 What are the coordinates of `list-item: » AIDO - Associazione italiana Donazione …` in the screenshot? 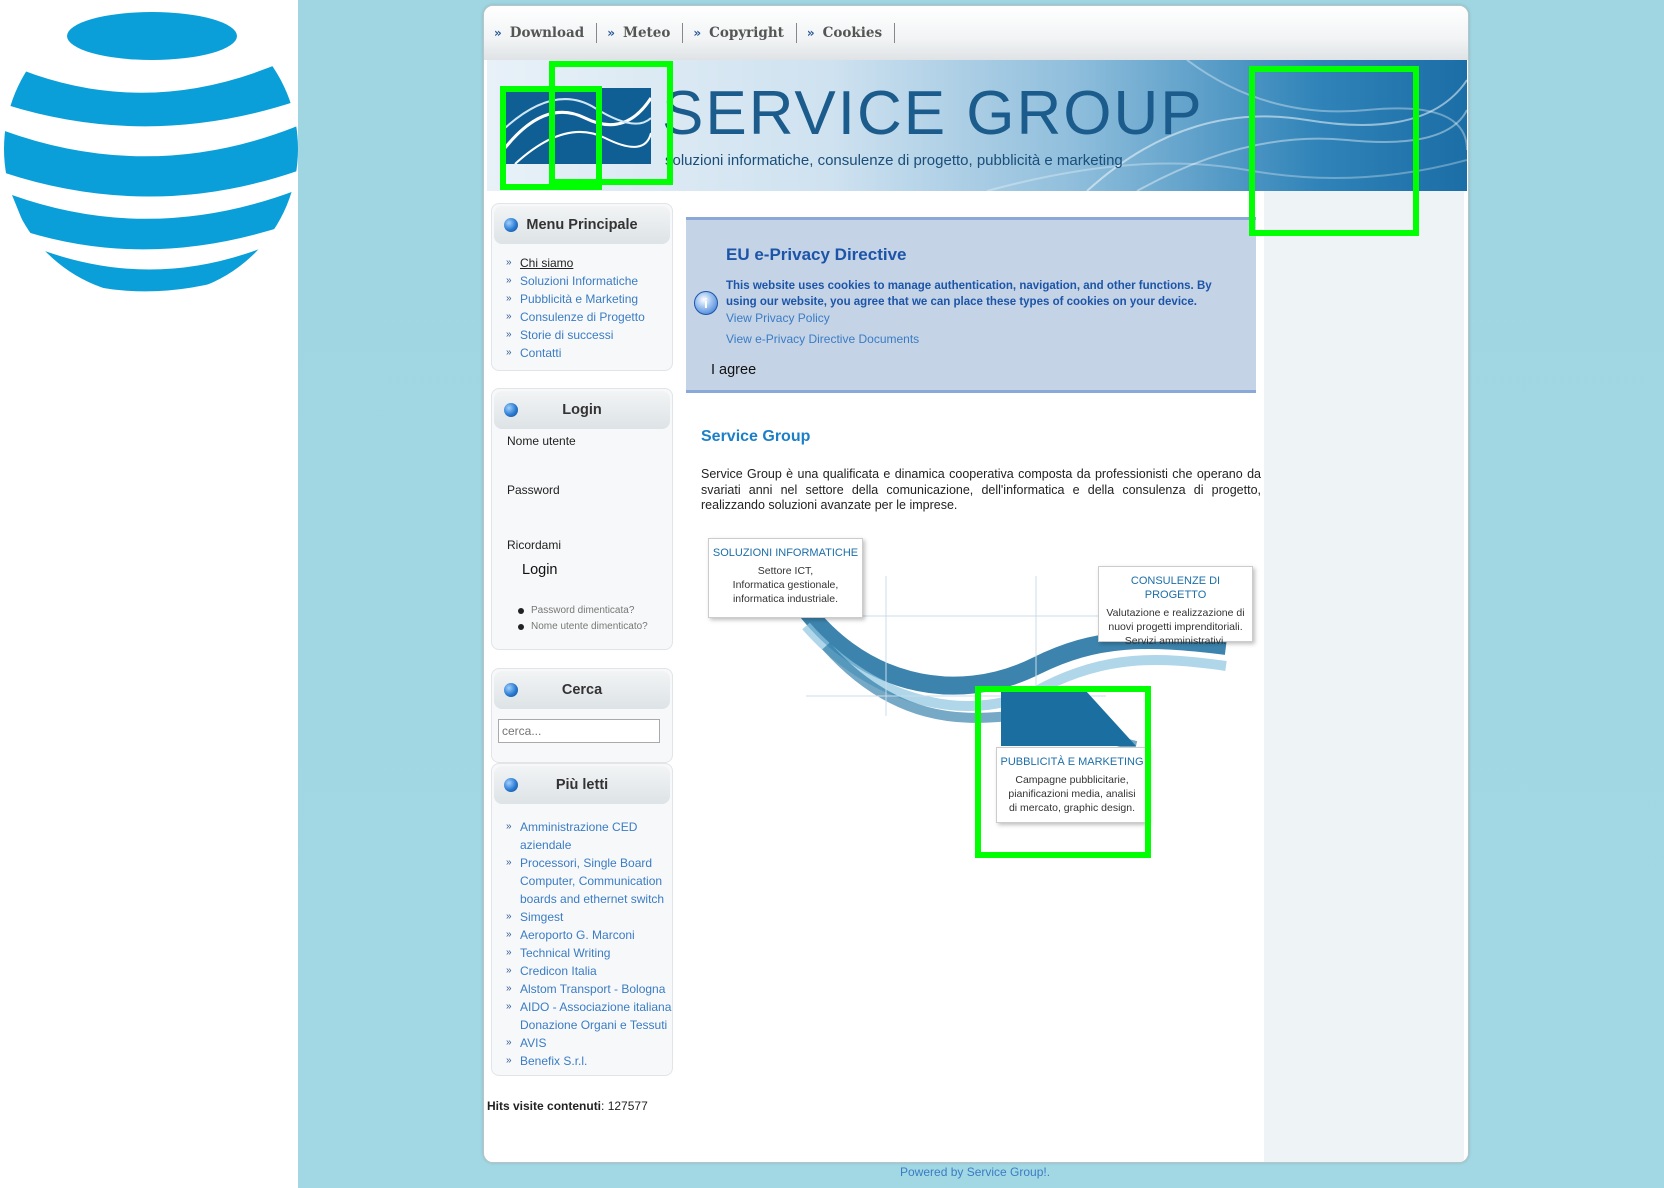 It's located at (589, 1016).